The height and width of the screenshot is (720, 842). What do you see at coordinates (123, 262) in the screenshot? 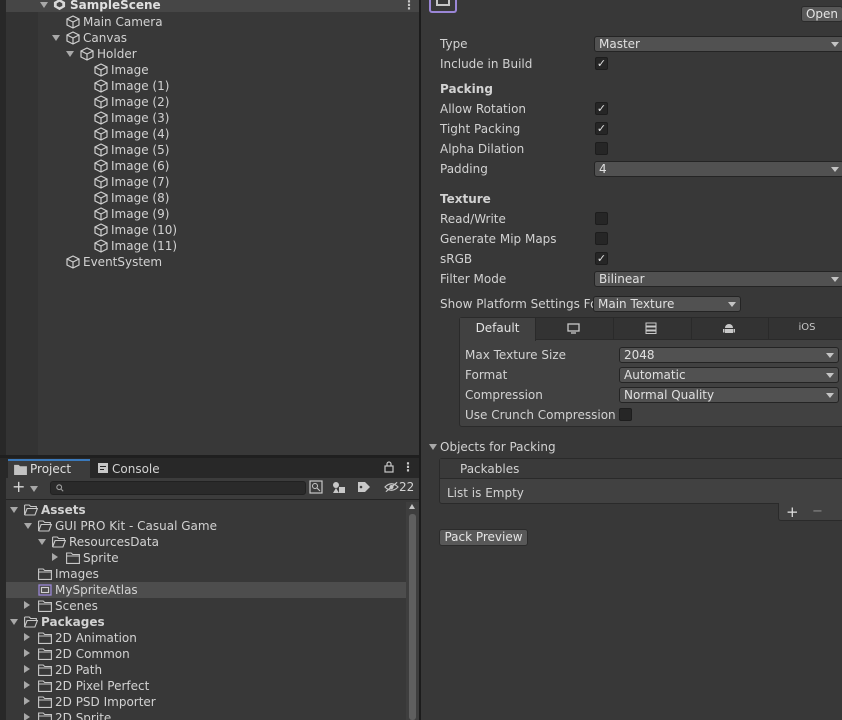
I see `hierarchy-item-label: EventSystem` at bounding box center [123, 262].